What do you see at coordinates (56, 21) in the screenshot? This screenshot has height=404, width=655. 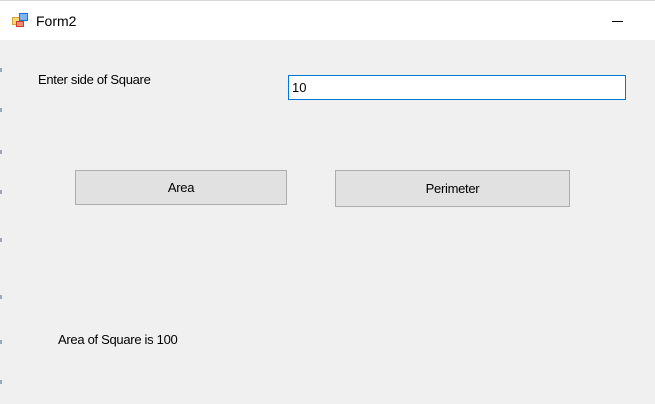 I see `window-title: Form2` at bounding box center [56, 21].